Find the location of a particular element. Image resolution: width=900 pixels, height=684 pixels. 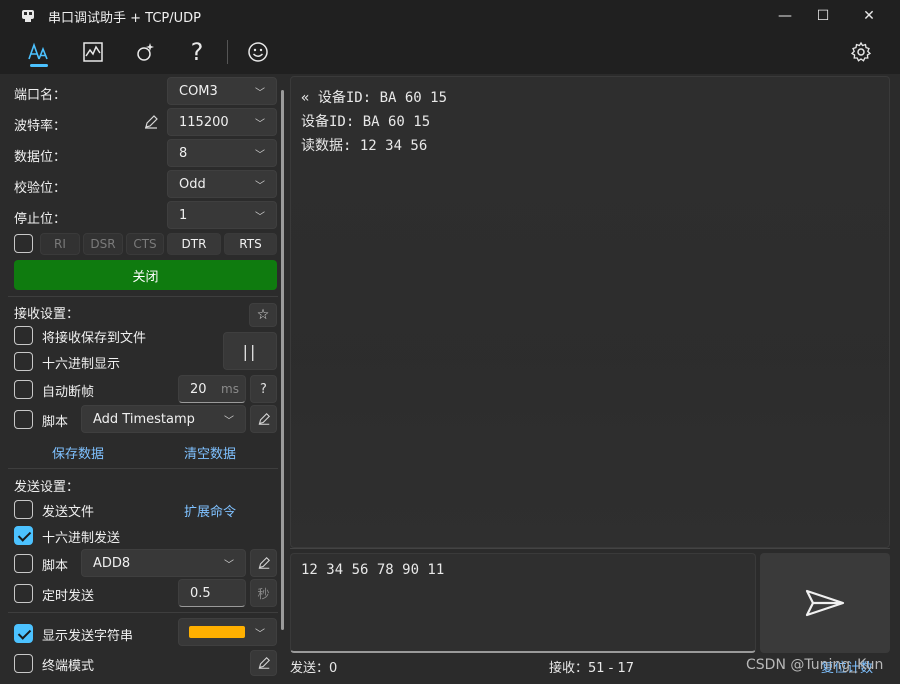

effects-button is located at coordinates (145, 52).